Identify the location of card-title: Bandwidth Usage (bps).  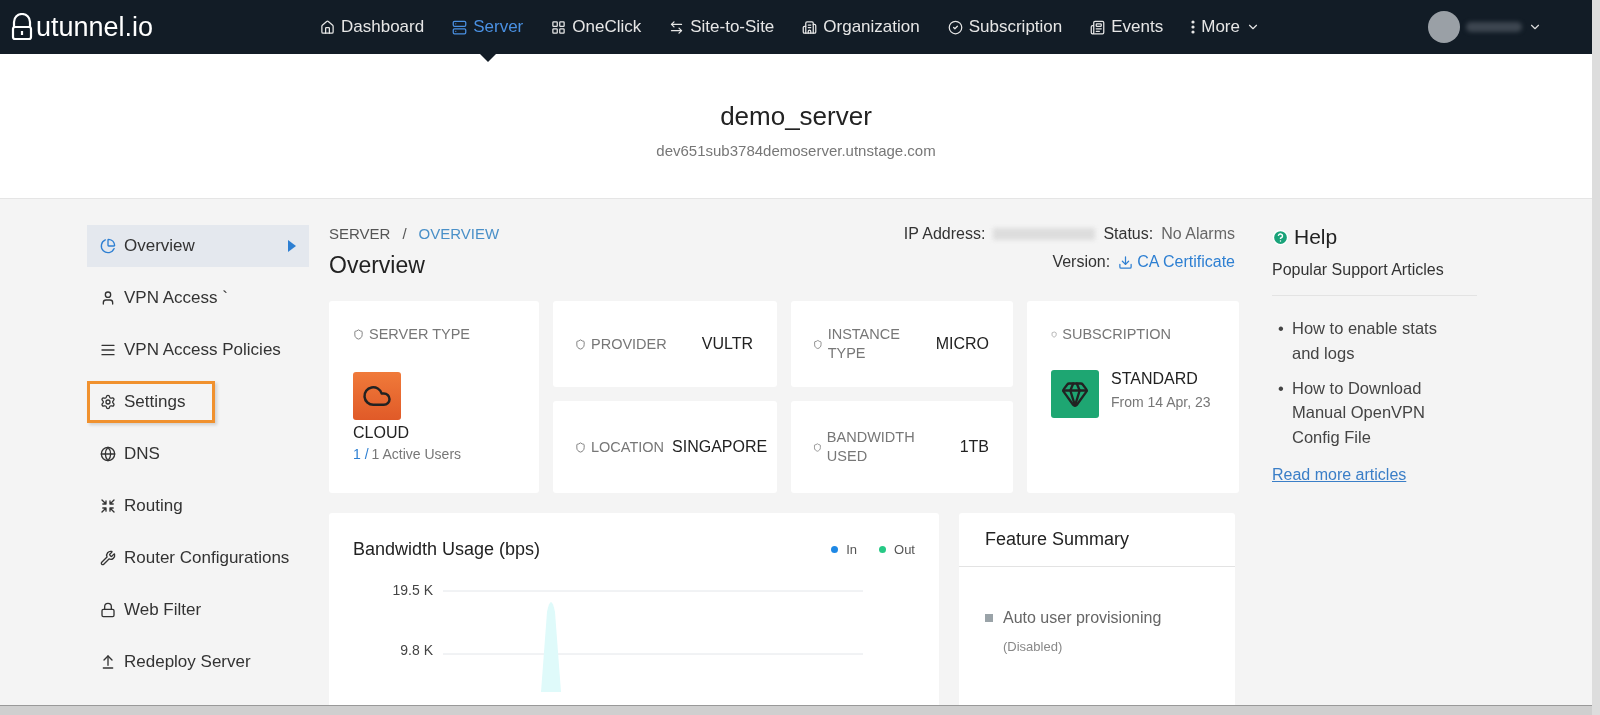
(447, 549).